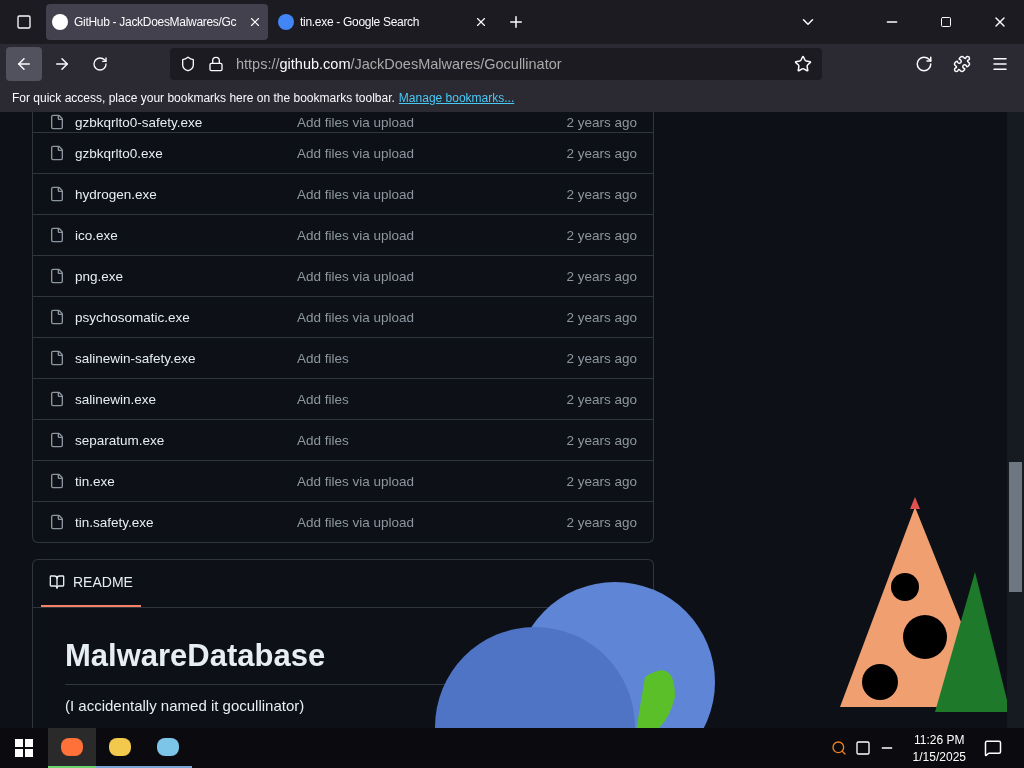 The image size is (1024, 768). What do you see at coordinates (186, 276) in the screenshot?
I see `file-name: png.exe` at bounding box center [186, 276].